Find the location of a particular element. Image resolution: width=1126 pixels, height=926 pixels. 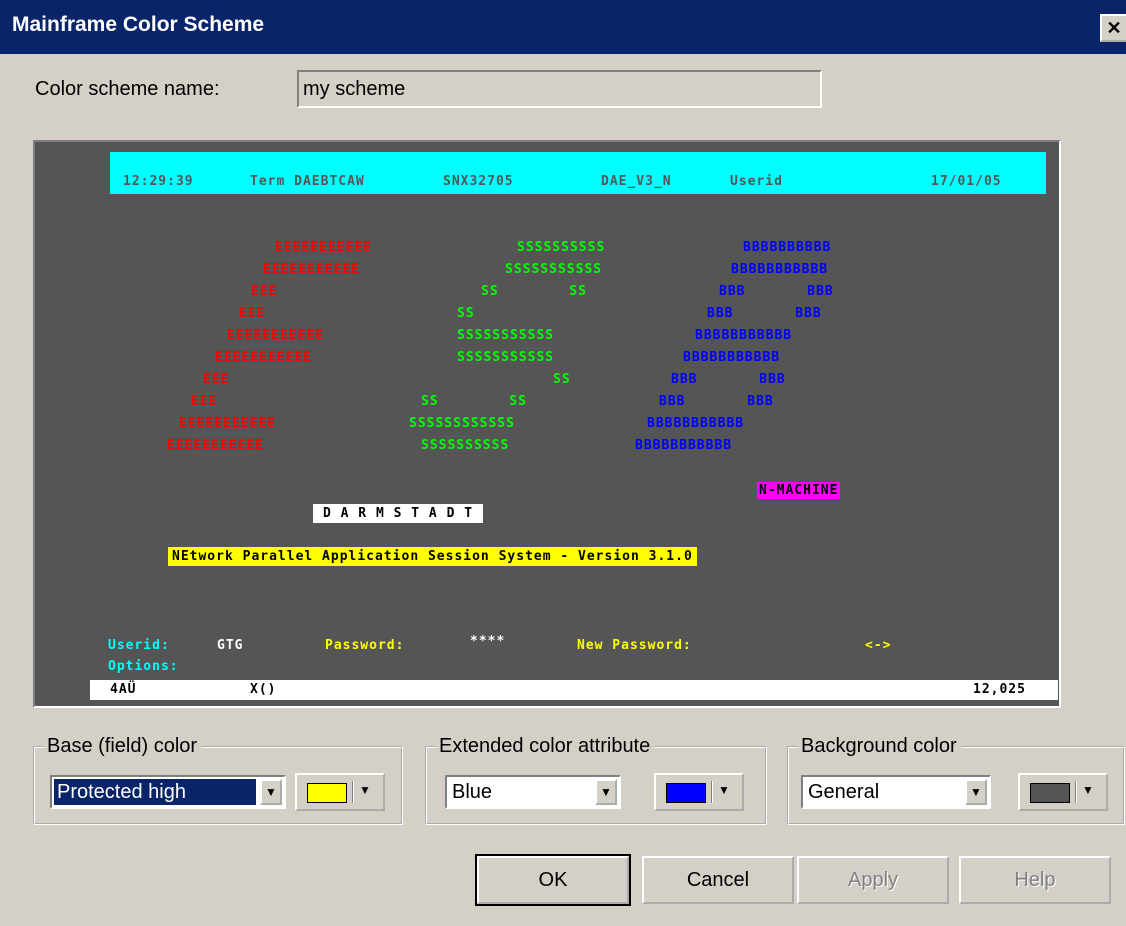

logo-b-line: BBBBBBBBBB is located at coordinates (787, 247).